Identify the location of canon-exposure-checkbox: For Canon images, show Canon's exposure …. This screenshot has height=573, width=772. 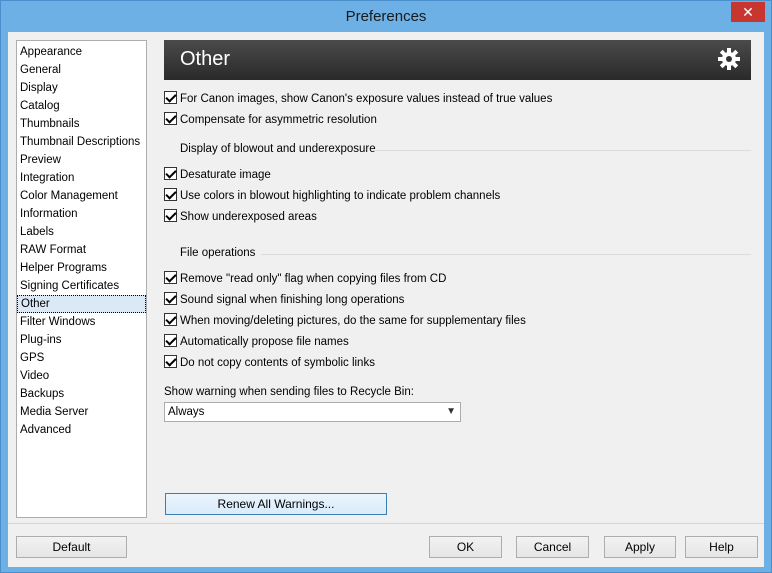
(358, 99).